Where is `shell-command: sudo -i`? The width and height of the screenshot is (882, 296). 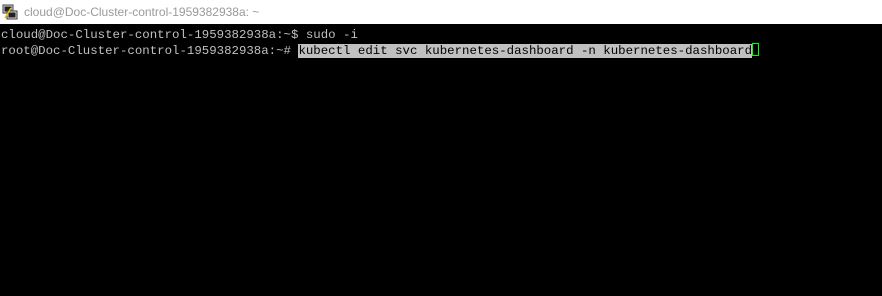 shell-command: sudo -i is located at coordinates (331, 35).